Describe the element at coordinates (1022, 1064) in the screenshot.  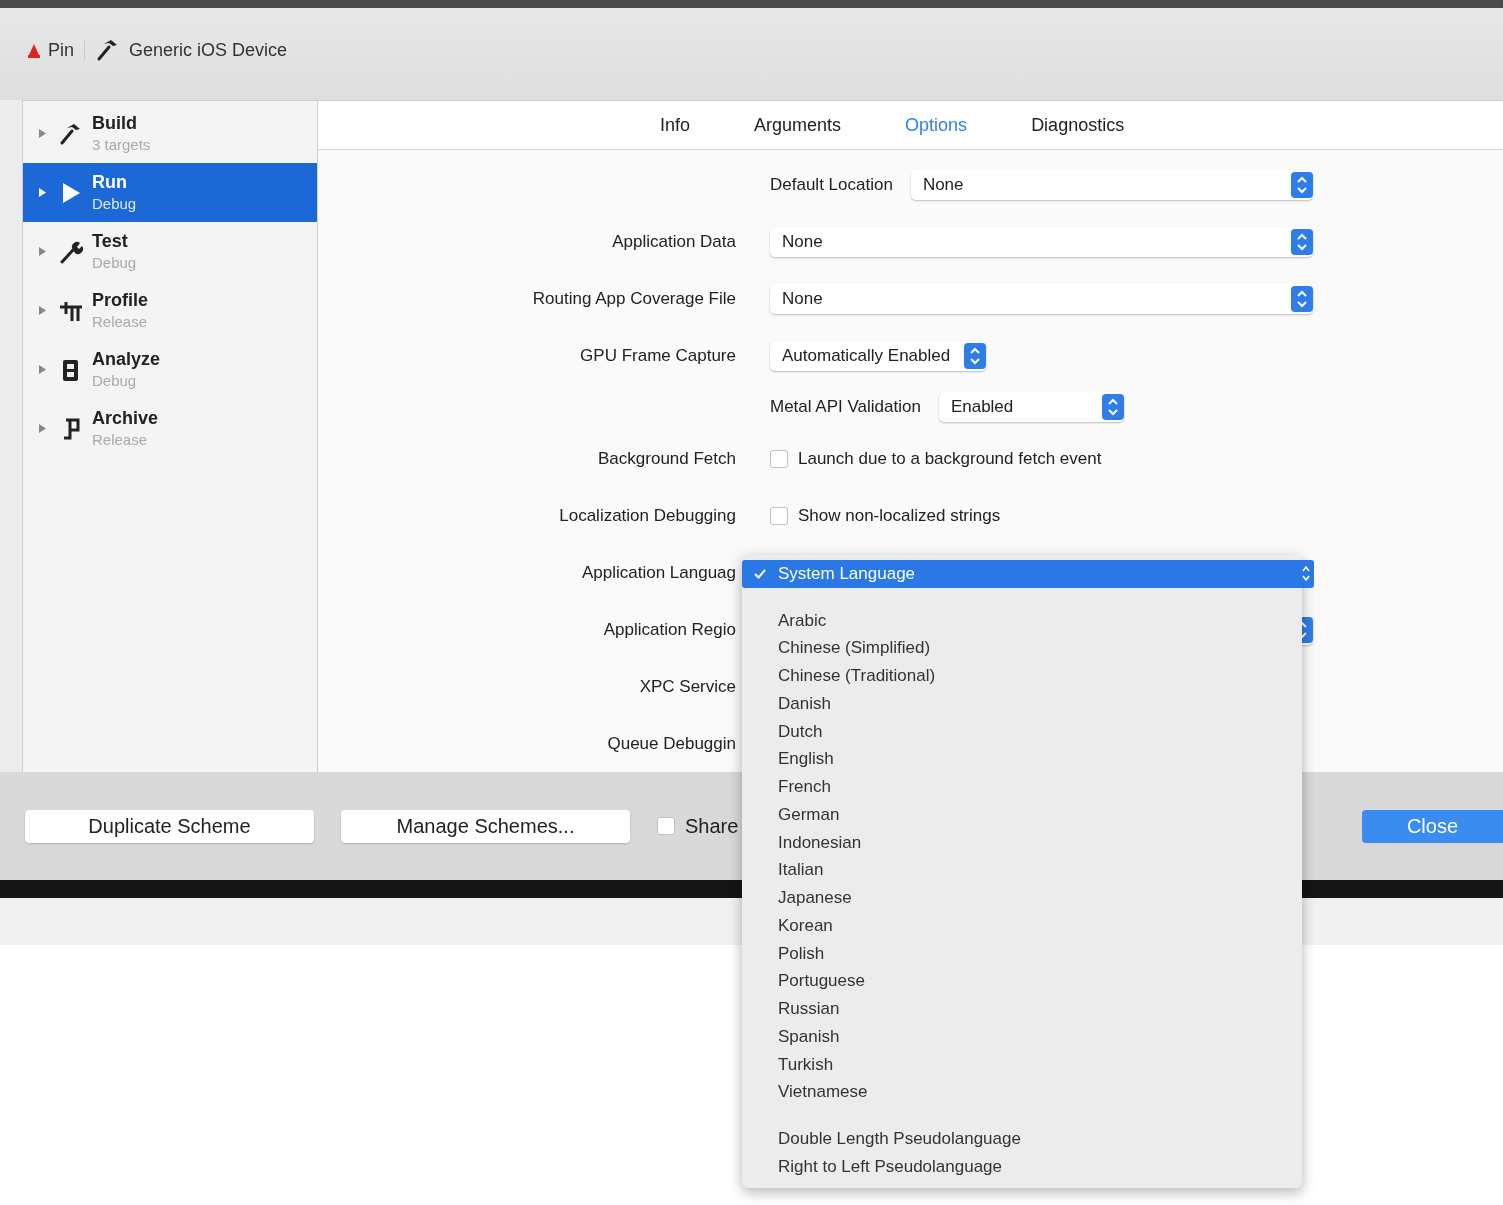
I see `menu-item: Turkish` at that location.